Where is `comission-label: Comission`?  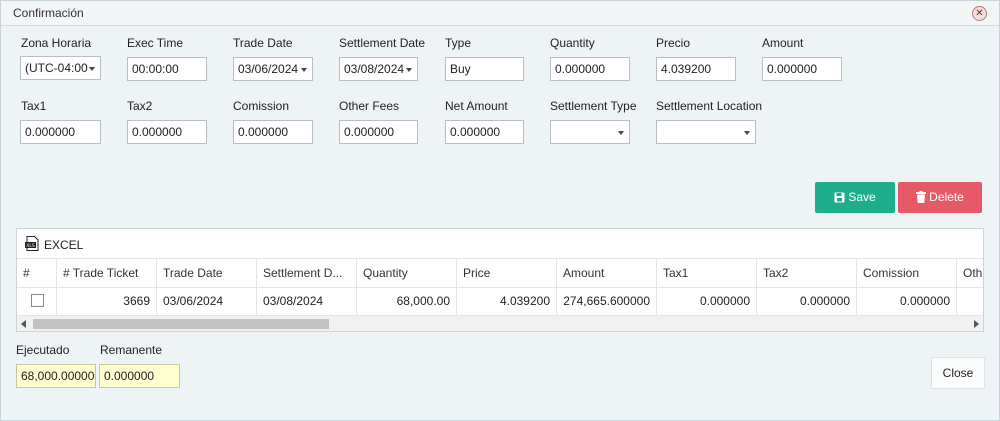
comission-label: Comission is located at coordinates (261, 106).